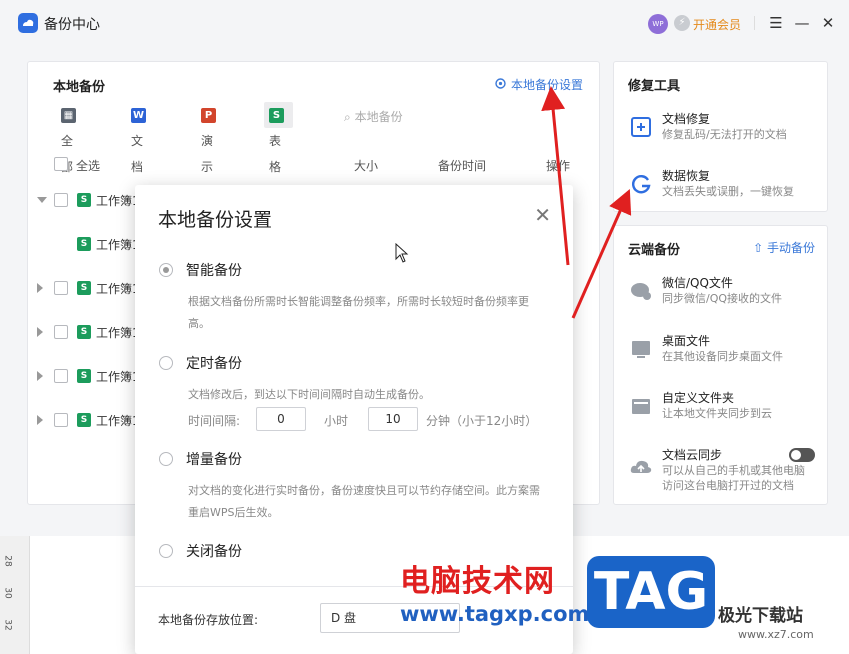  What do you see at coordinates (477, 581) in the screenshot?
I see `watermark-site-name: 电脑技术网` at bounding box center [477, 581].